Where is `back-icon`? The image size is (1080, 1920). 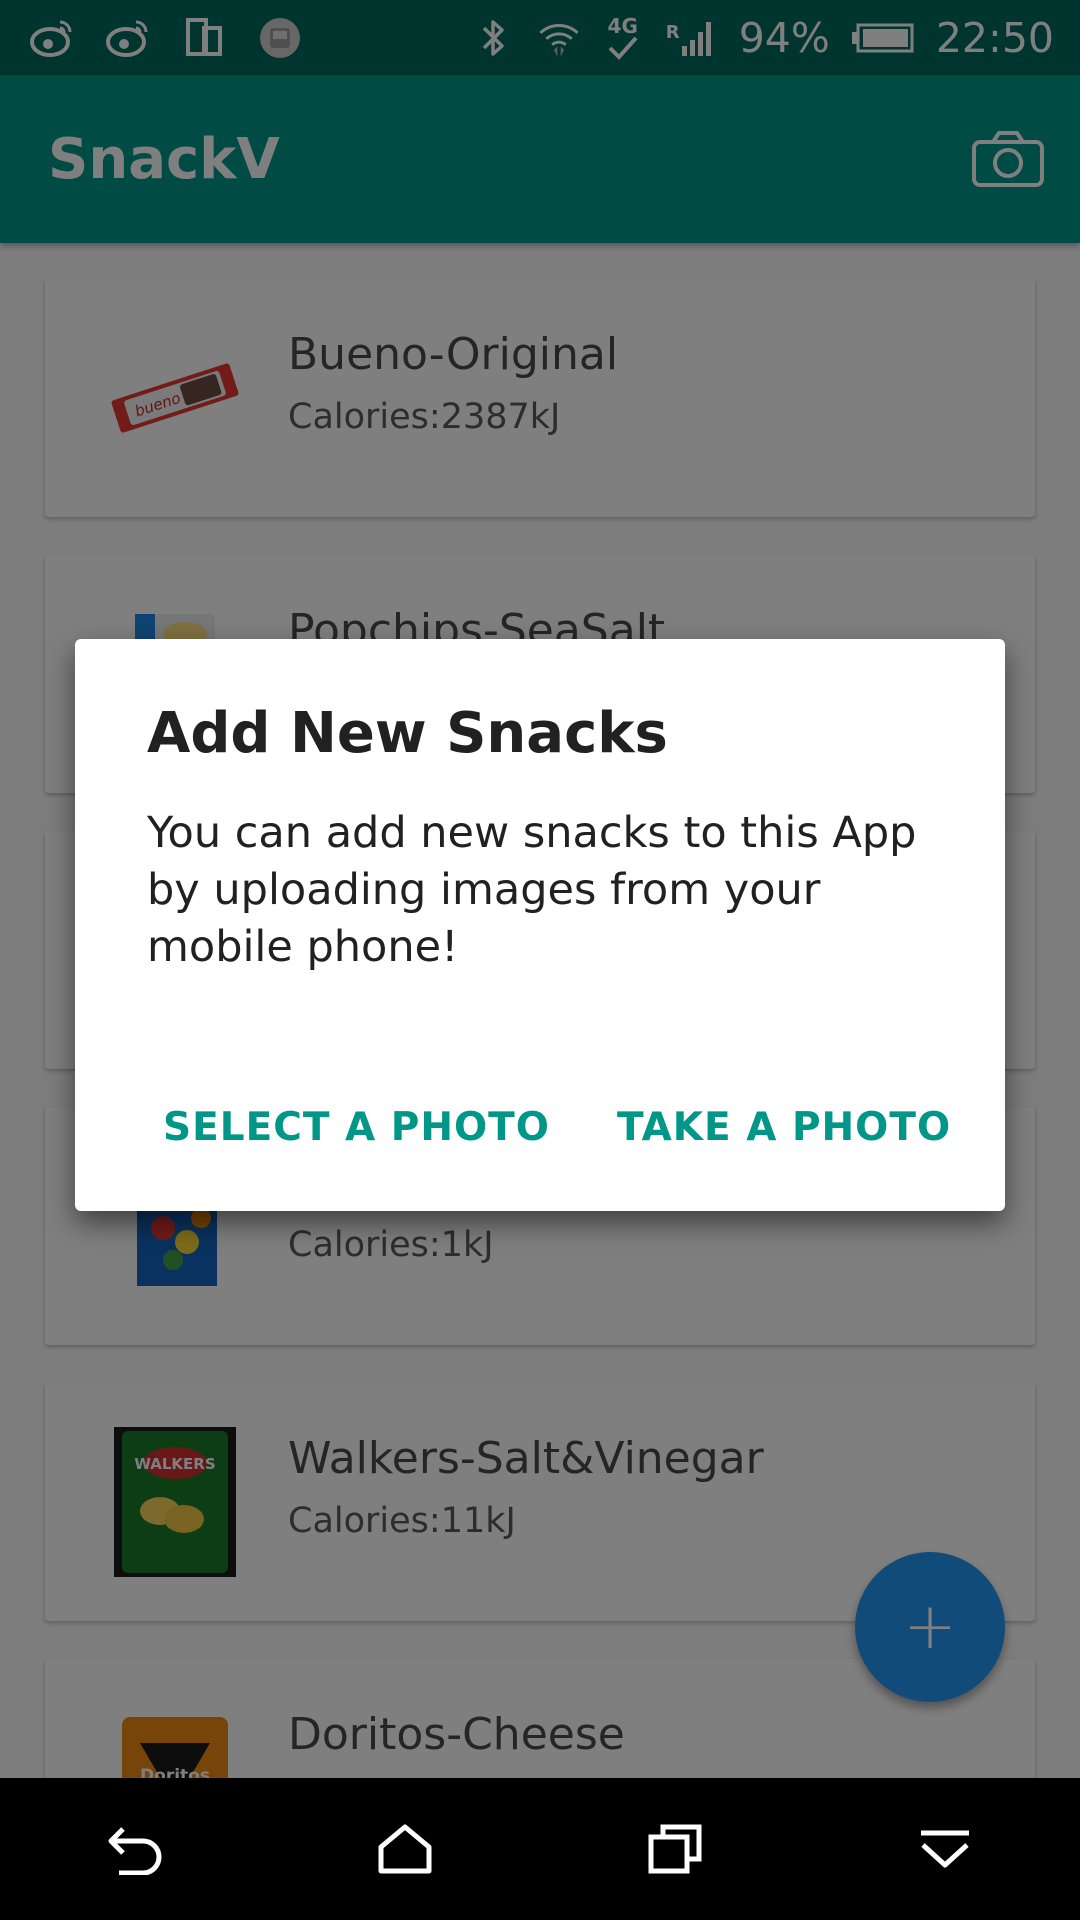 back-icon is located at coordinates (135, 1851).